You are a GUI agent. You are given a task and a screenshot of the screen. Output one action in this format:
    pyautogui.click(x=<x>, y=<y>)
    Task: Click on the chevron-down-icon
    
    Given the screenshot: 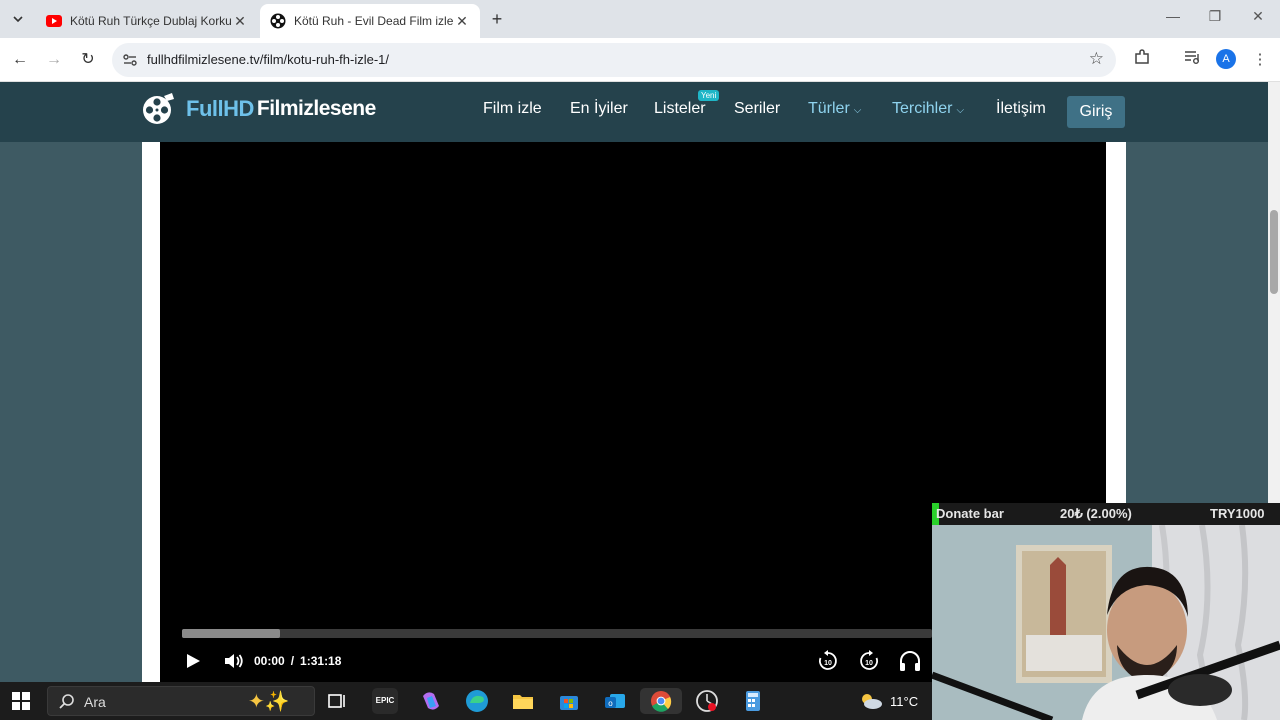 What is the action you would take?
    pyautogui.click(x=18, y=19)
    